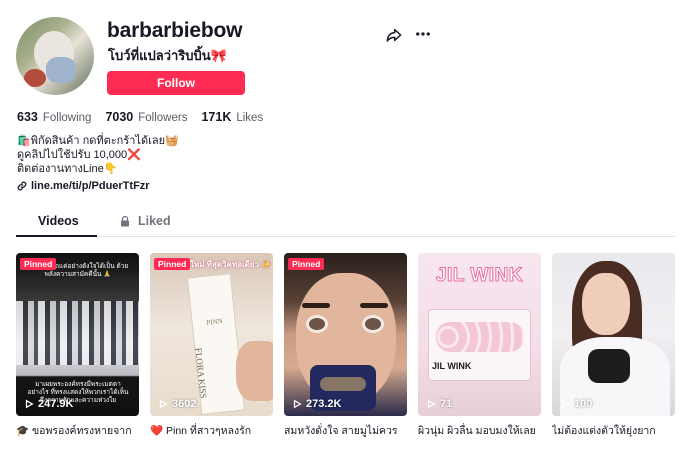  I want to click on video-caption: สมหวังดั่งใจ สายมูไม่ควร, so click(345, 430).